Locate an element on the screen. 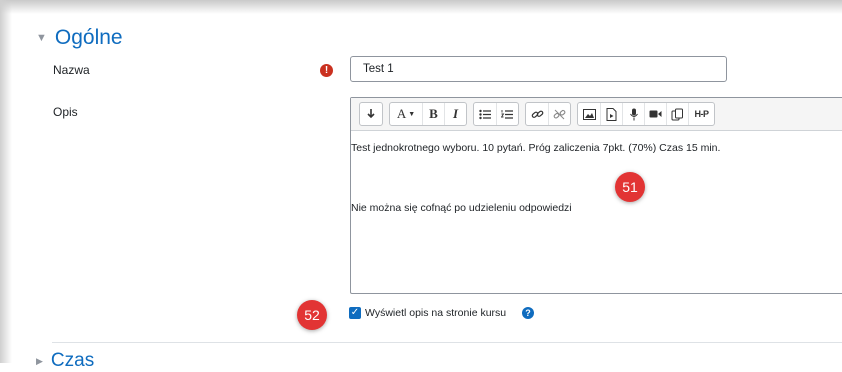  section-title-time: Czas is located at coordinates (72, 361).